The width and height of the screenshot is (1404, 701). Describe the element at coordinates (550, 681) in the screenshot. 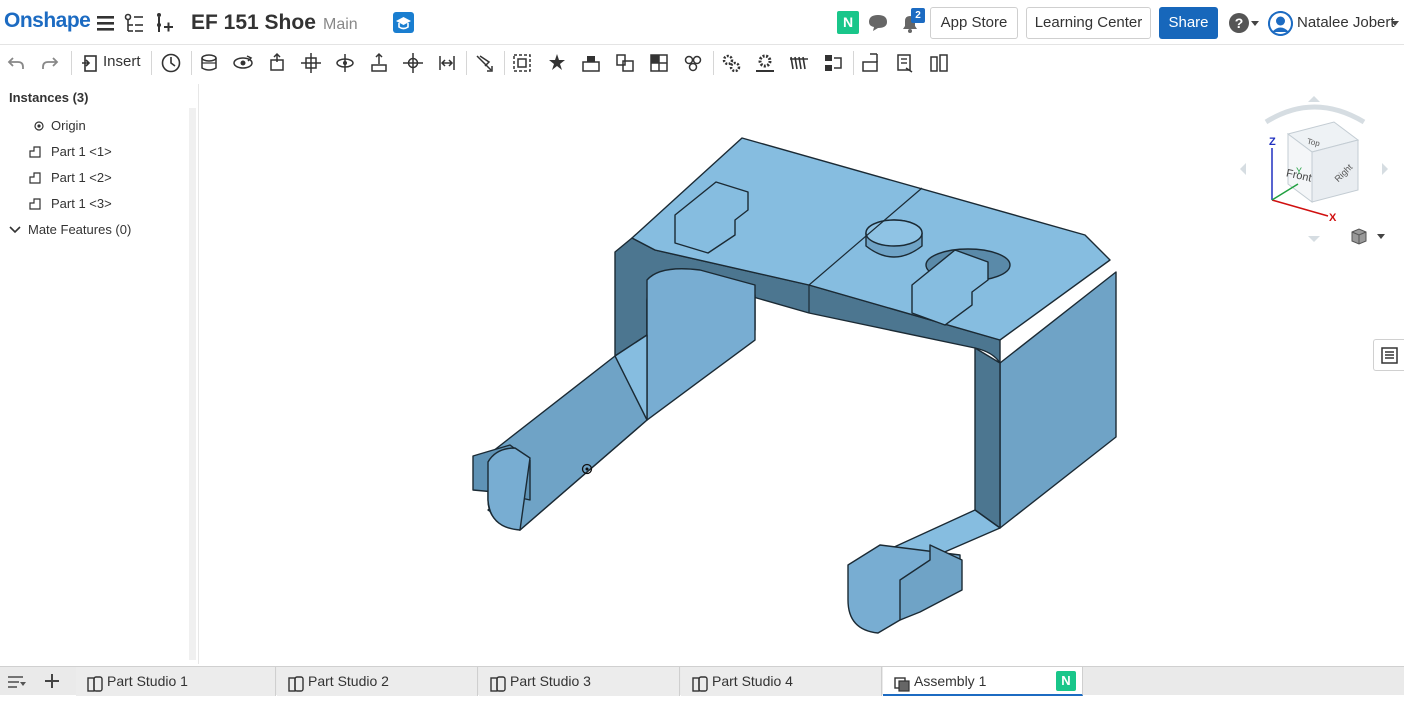

I see `tab-label: Part Studio 3` at that location.